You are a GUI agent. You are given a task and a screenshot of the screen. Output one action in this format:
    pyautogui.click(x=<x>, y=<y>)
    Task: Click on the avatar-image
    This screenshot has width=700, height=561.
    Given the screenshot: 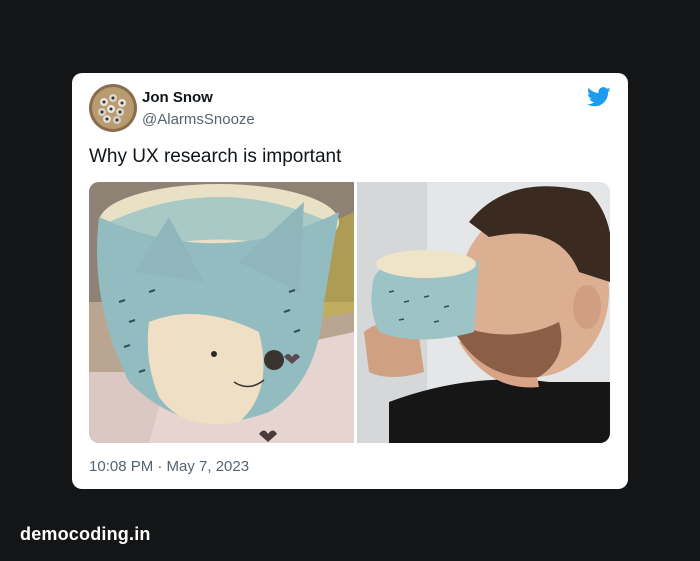 What is the action you would take?
    pyautogui.click(x=113, y=108)
    